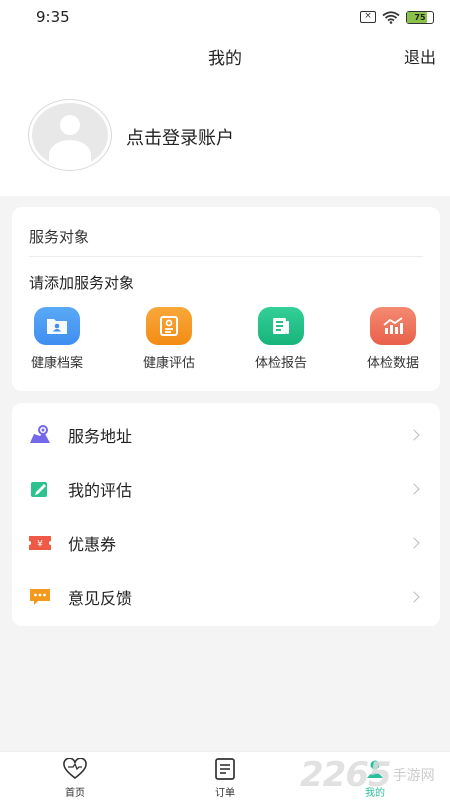 The height and width of the screenshot is (800, 450). I want to click on tab-orders: 订单, so click(225, 777).